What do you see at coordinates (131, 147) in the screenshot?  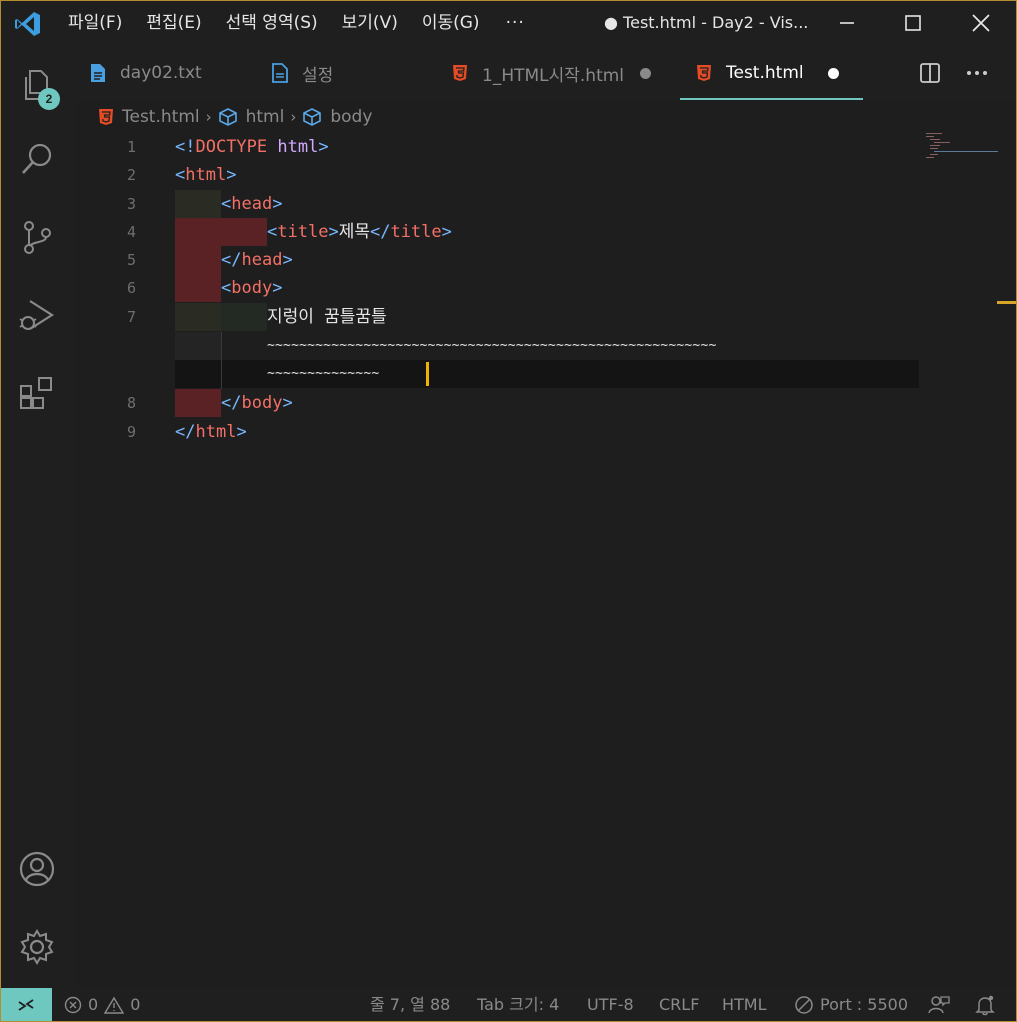 I see `line-number: 1` at bounding box center [131, 147].